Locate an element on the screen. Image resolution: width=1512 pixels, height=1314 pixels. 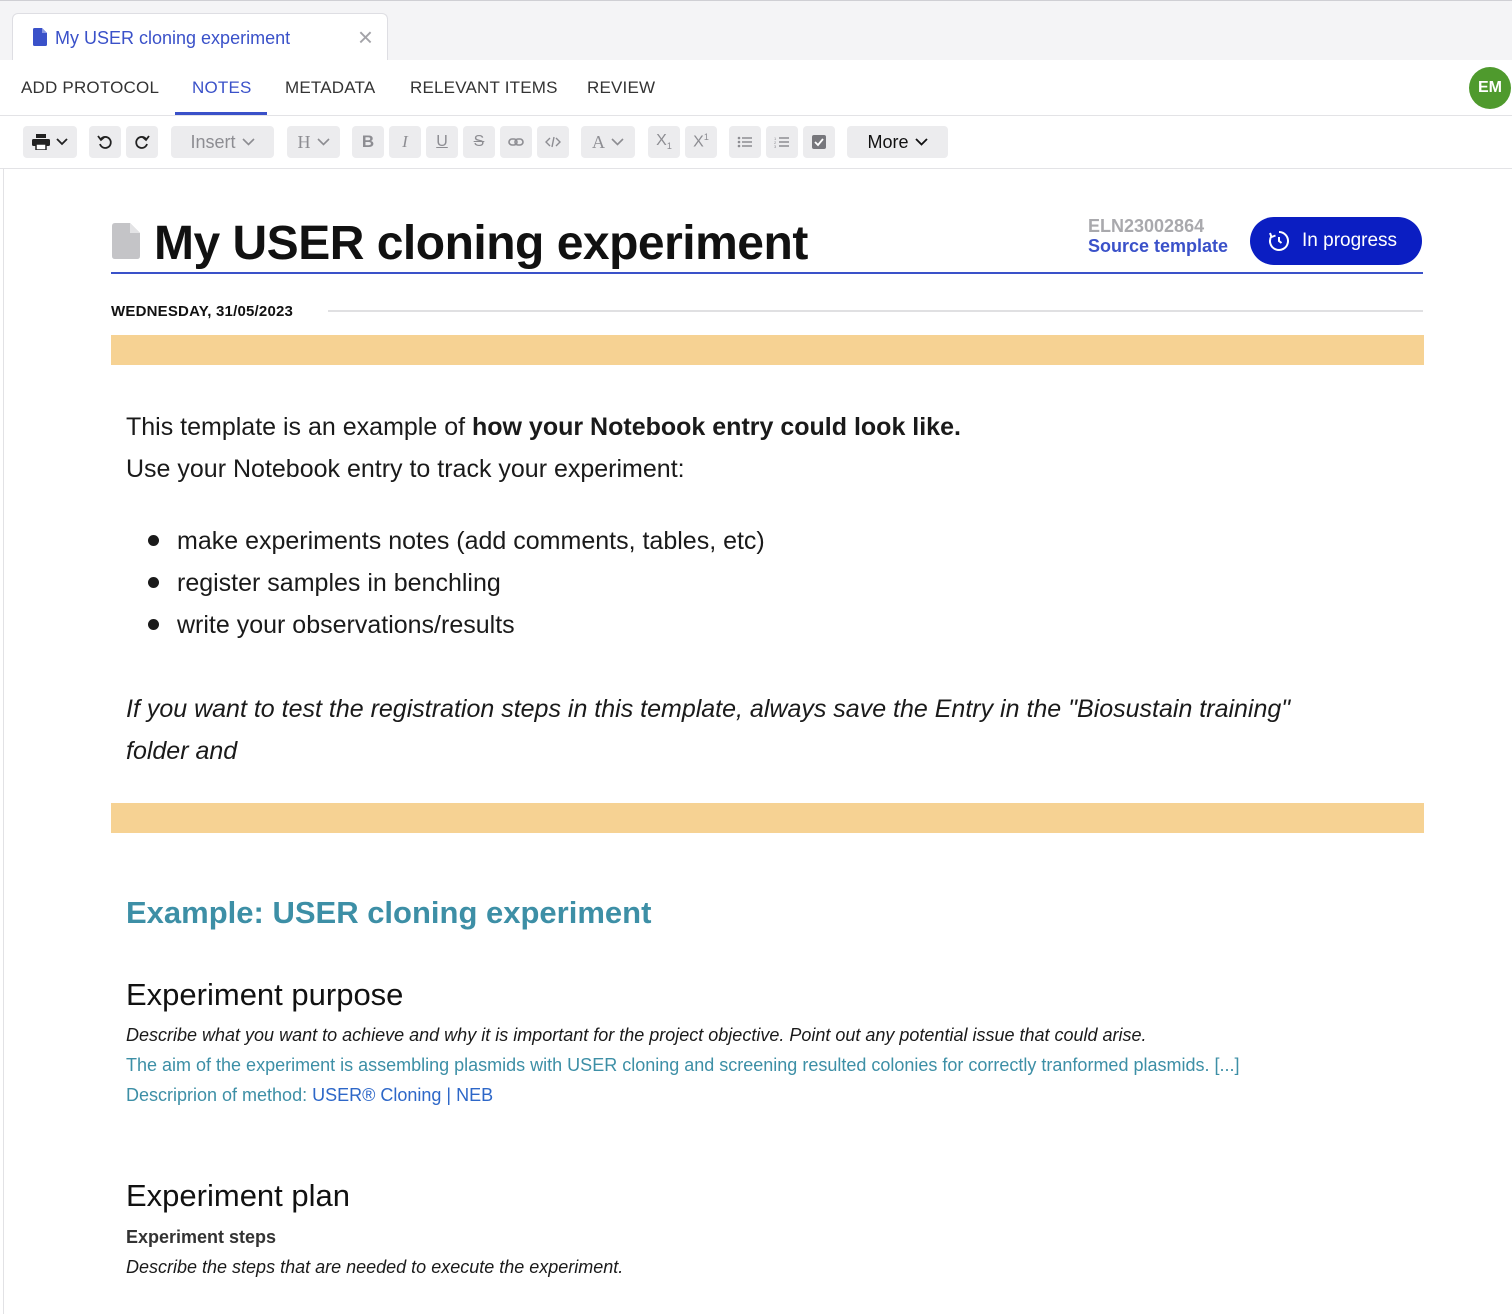
print-icon is located at coordinates (41, 142).